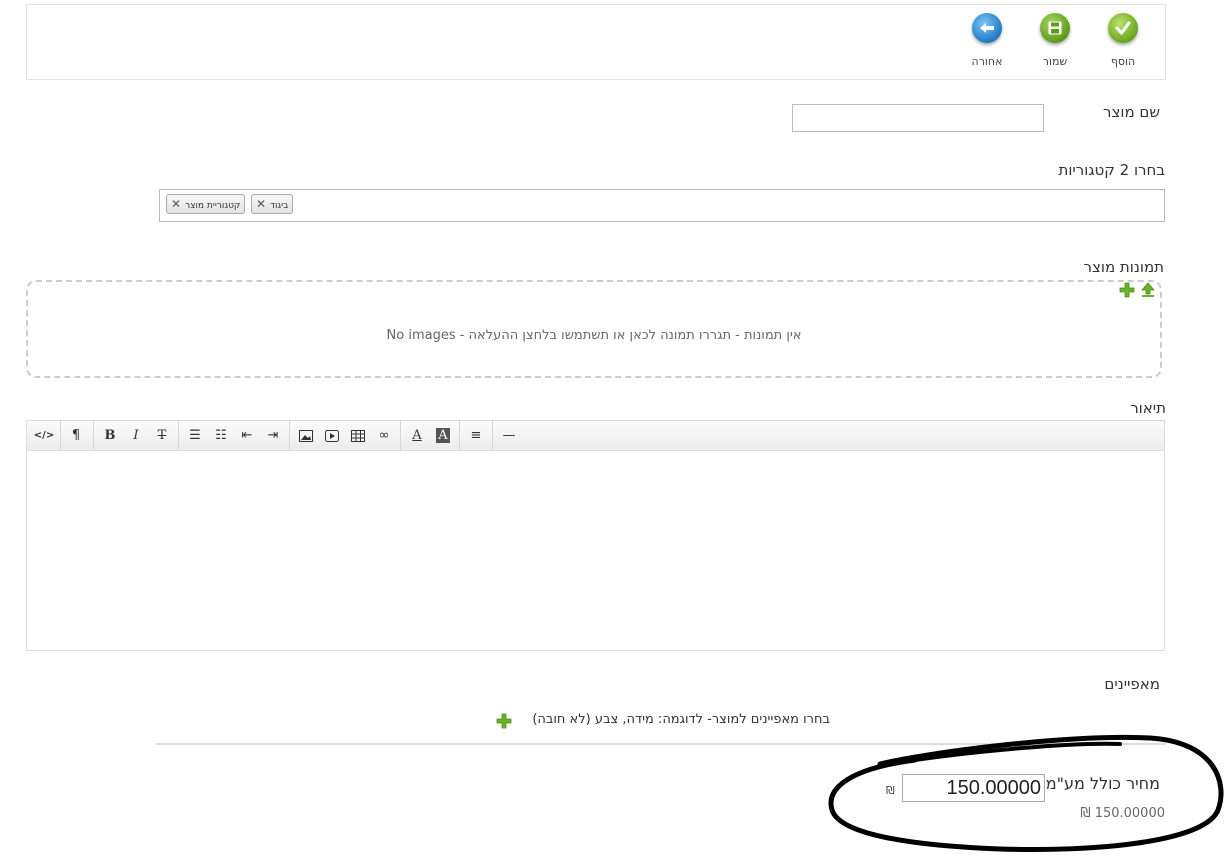 The width and height of the screenshot is (1226, 856). I want to click on indent-icon: ⇥, so click(273, 435).